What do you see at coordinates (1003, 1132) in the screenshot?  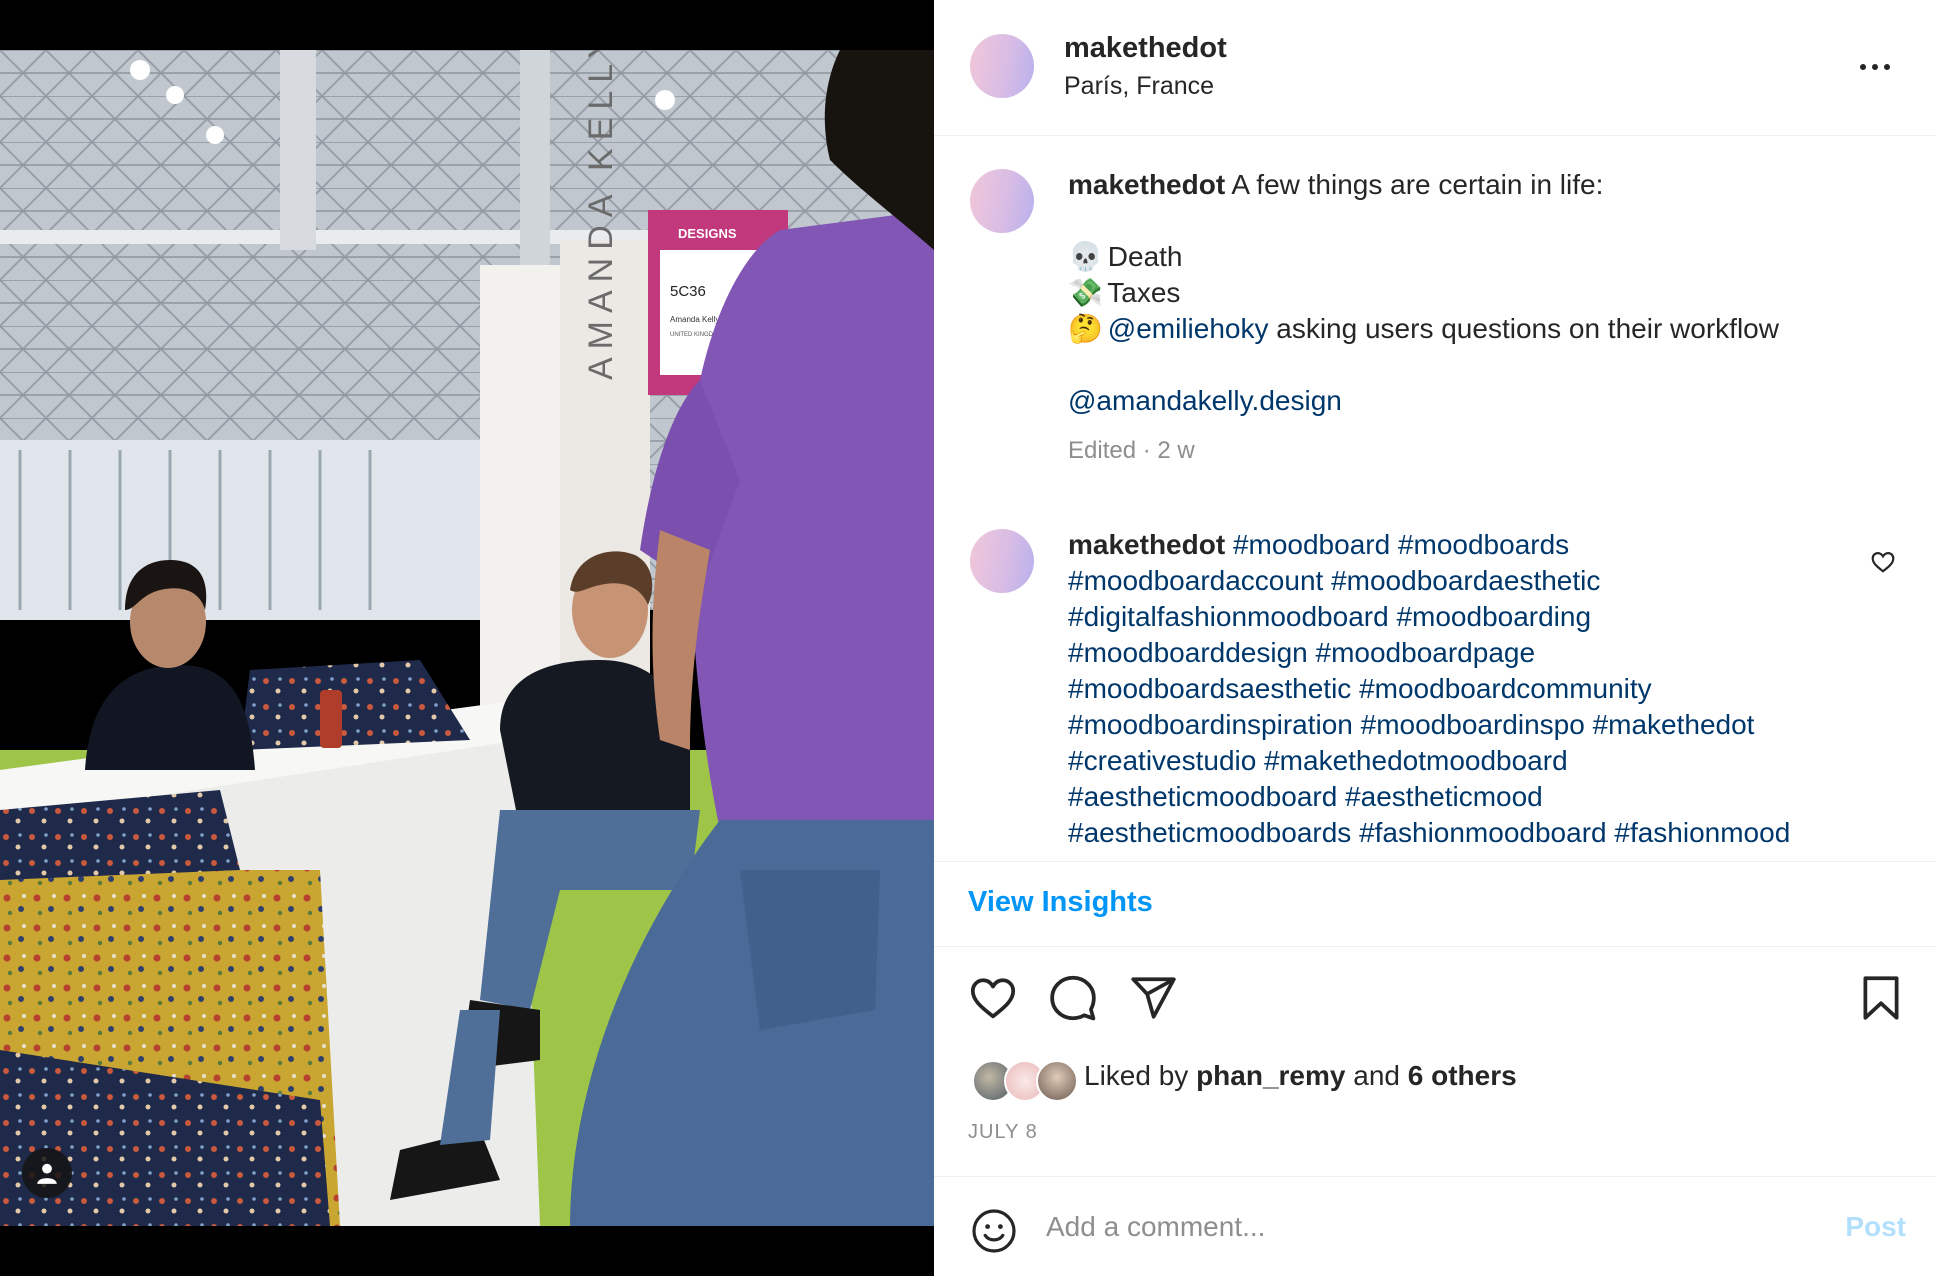 I see `post-date: JULY 8` at bounding box center [1003, 1132].